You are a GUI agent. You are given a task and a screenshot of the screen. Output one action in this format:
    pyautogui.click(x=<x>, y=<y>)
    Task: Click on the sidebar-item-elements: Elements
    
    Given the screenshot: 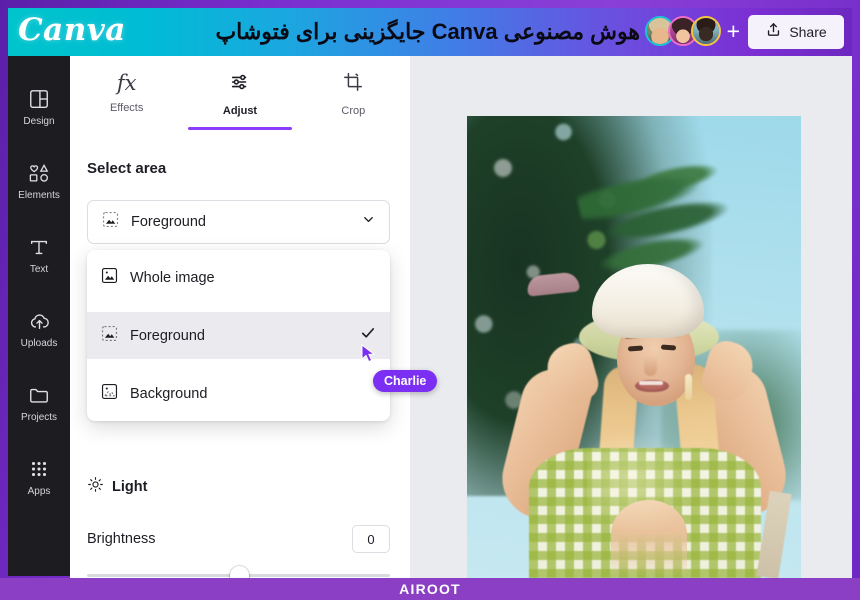 What is the action you would take?
    pyautogui.click(x=39, y=181)
    